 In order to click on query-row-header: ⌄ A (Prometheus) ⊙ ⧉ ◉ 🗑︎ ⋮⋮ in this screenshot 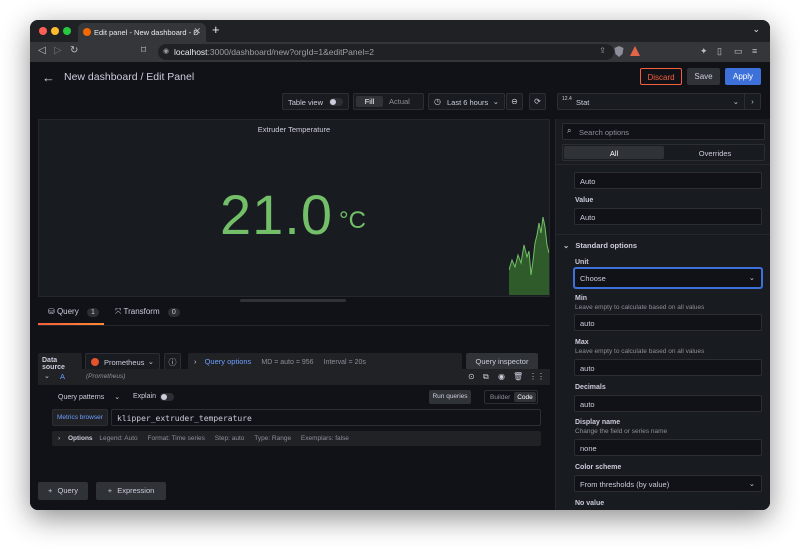, I will do `click(294, 377)`.